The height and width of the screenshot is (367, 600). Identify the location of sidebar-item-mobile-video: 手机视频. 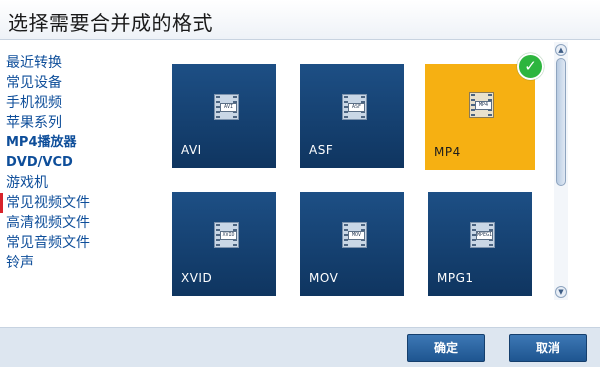
(66, 103).